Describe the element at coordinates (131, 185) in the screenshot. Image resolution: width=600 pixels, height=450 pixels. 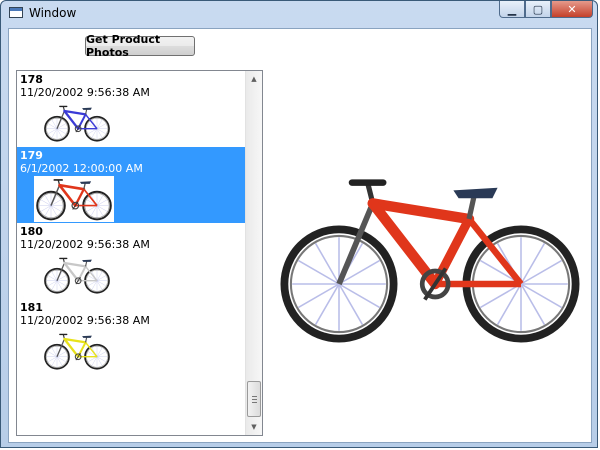
I see `list-item: 179 6/1/2002 12:00:00 AM` at that location.